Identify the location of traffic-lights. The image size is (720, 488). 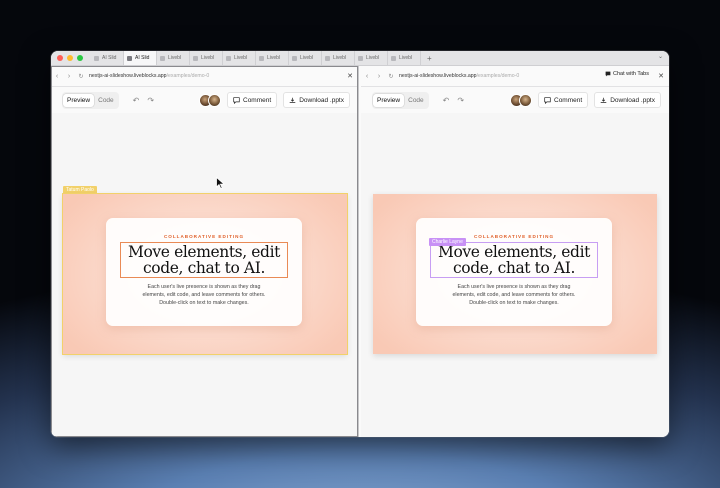
(70, 58).